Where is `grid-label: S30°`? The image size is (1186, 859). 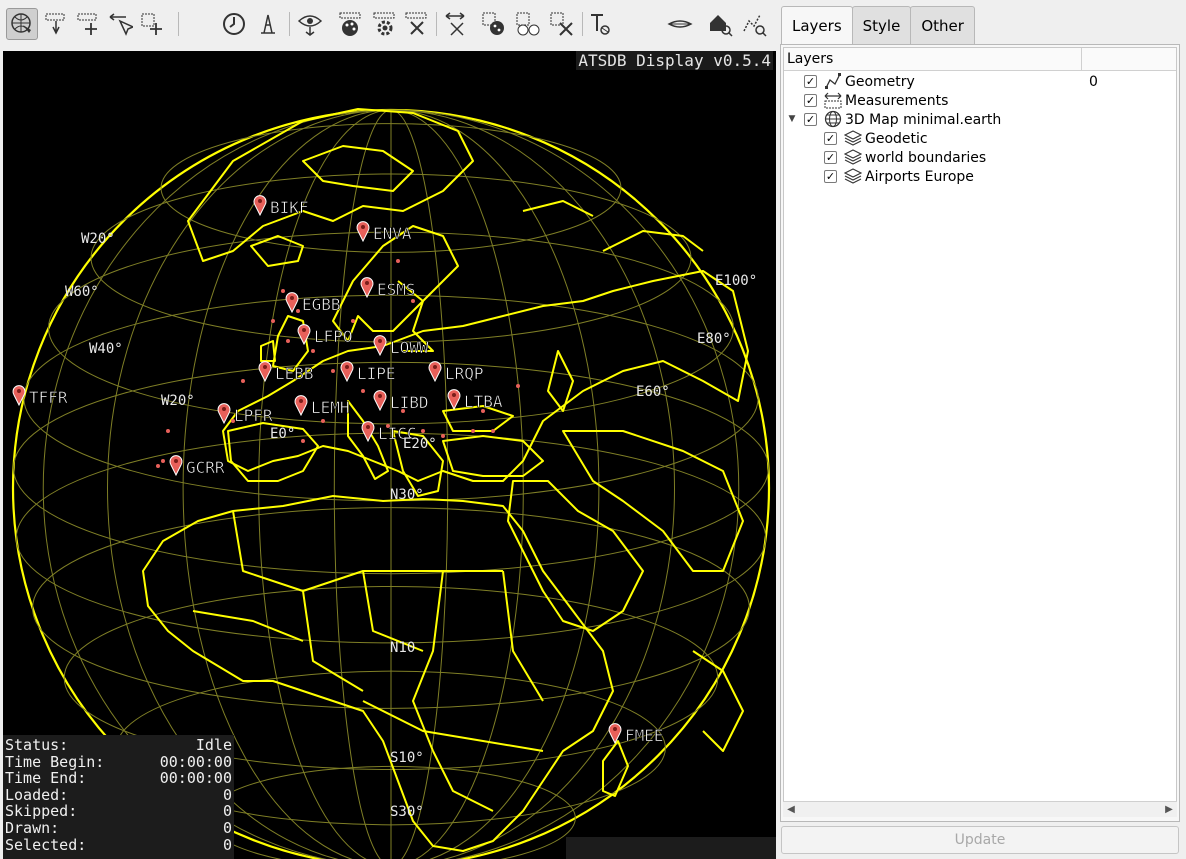 grid-label: S30° is located at coordinates (407, 812).